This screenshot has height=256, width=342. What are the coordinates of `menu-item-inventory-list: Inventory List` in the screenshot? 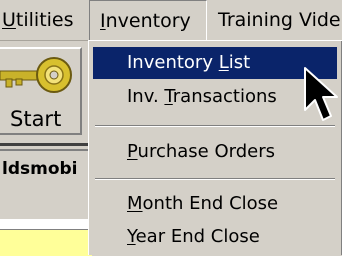 It's located at (215, 63).